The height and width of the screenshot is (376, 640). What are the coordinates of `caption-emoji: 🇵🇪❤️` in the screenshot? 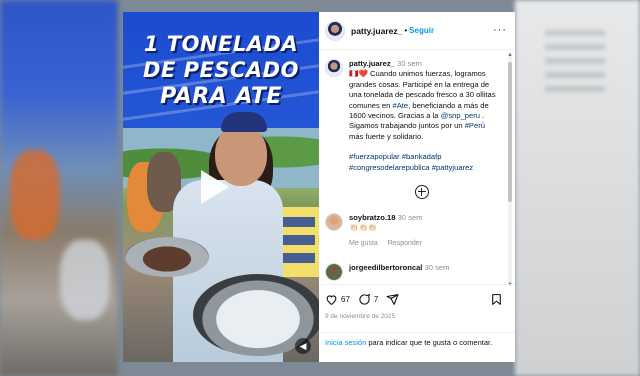 It's located at (358, 74).